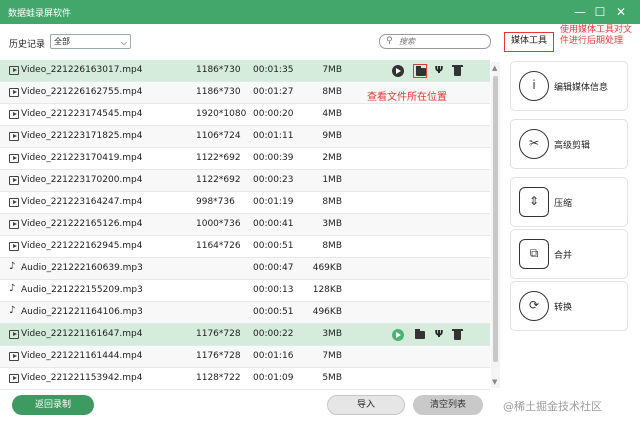 The width and height of the screenshot is (640, 426). Describe the element at coordinates (569, 86) in the screenshot. I see `tool-card-info: i 编辑媒体信息` at that location.